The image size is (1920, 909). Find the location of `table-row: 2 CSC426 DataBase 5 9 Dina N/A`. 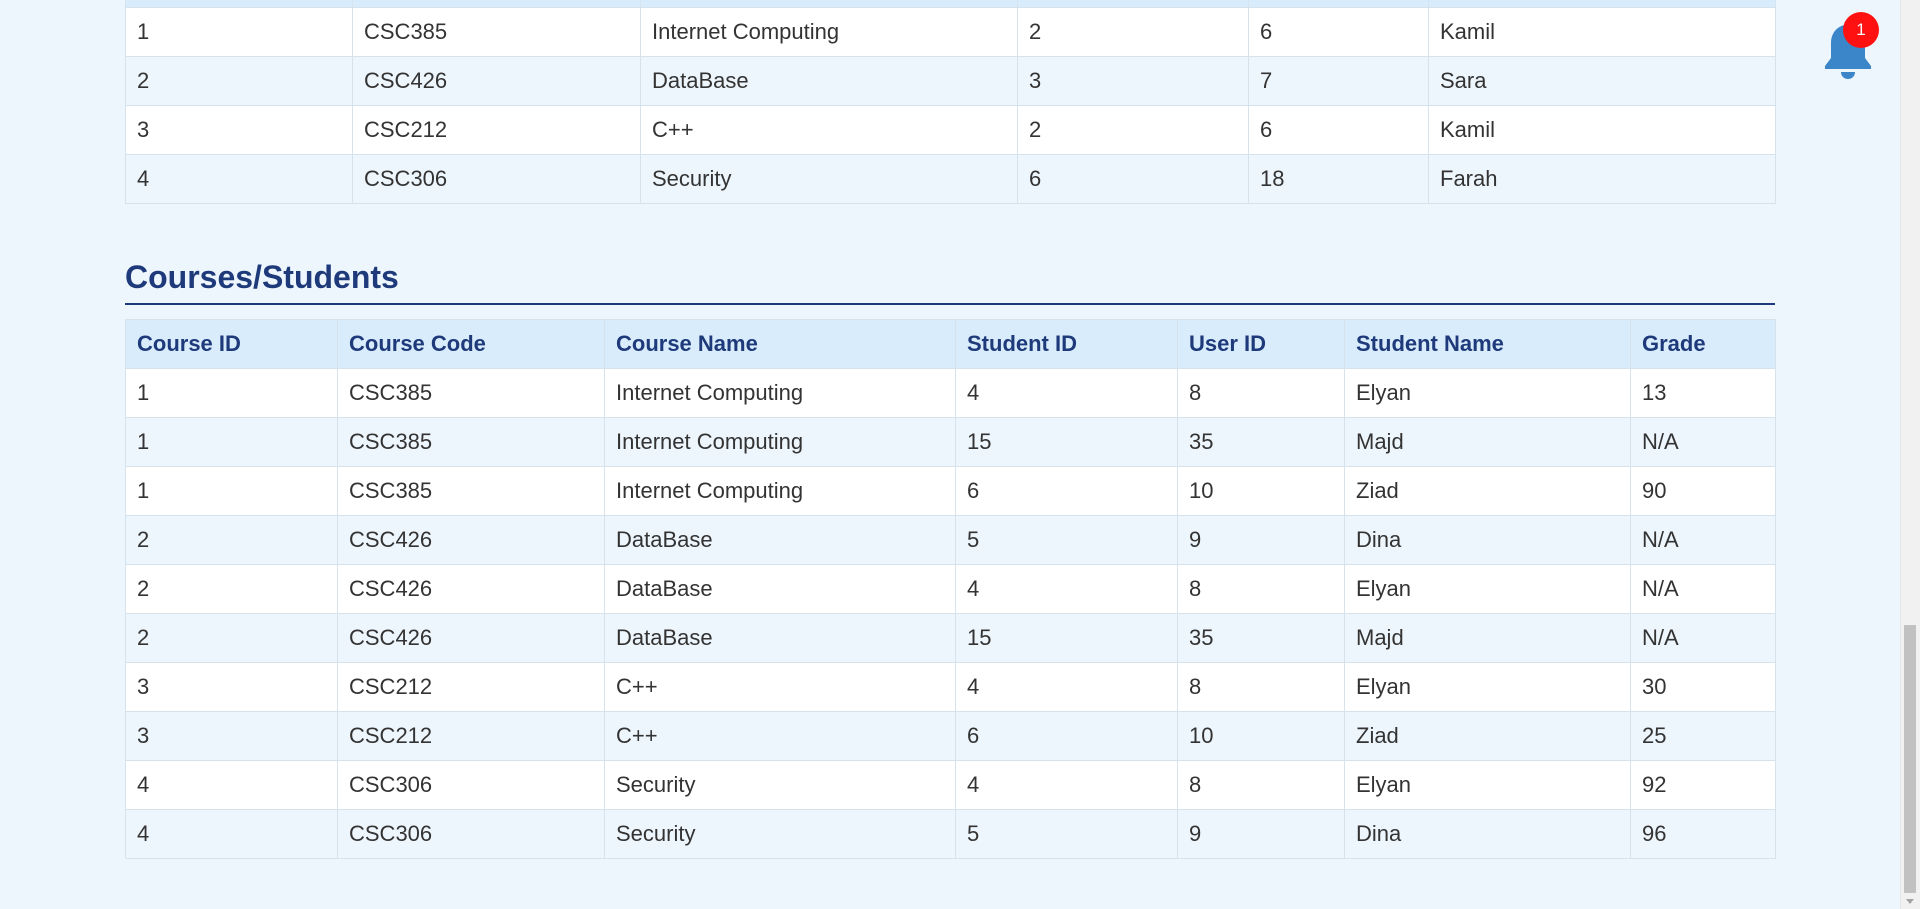

table-row: 2 CSC426 DataBase 5 9 Dina N/A is located at coordinates (950, 540).